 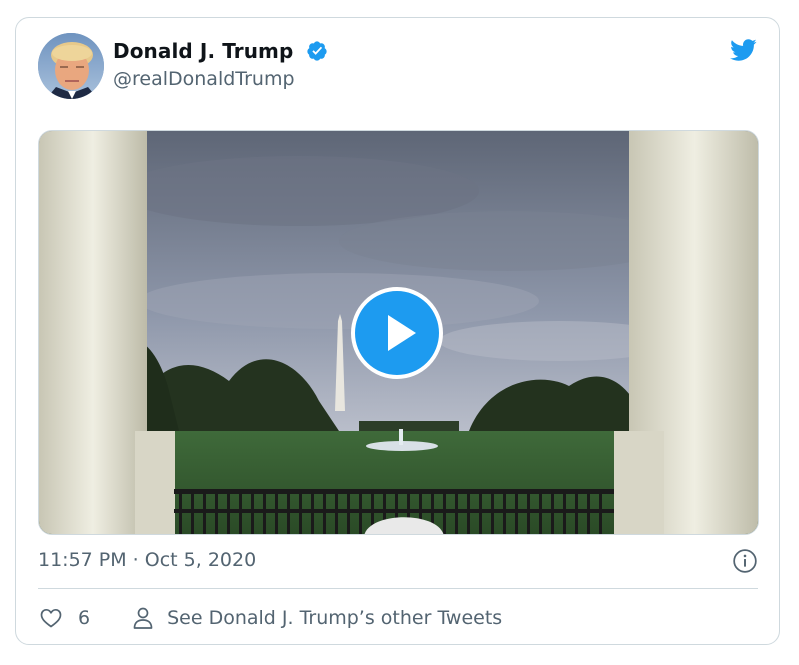 What do you see at coordinates (743, 50) in the screenshot?
I see `twitter-bird-icon` at bounding box center [743, 50].